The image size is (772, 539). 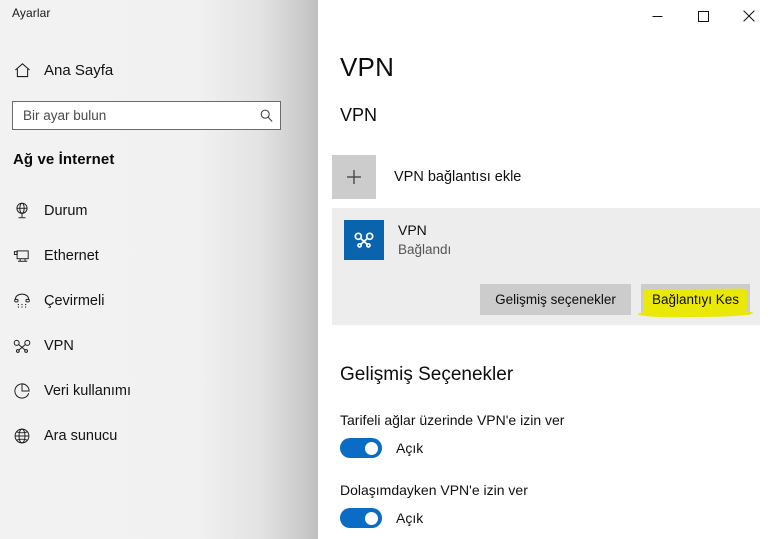 What do you see at coordinates (31, 13) in the screenshot?
I see `window-title: Ayarlar` at bounding box center [31, 13].